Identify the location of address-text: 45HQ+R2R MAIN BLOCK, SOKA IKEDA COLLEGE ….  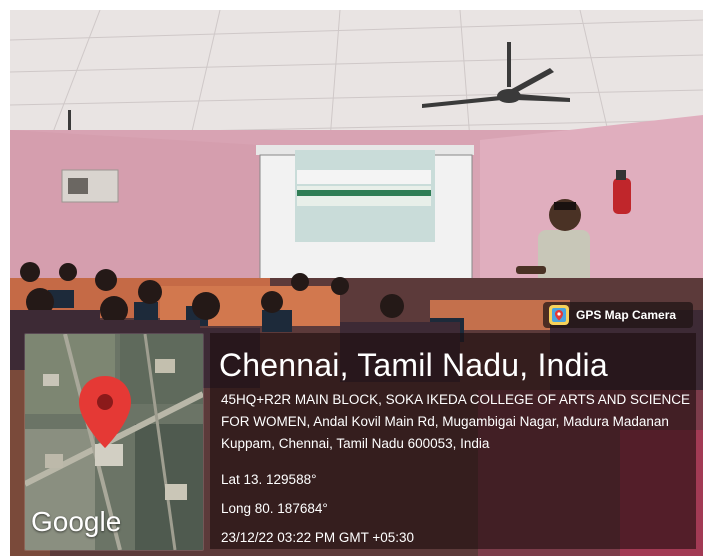
(456, 421).